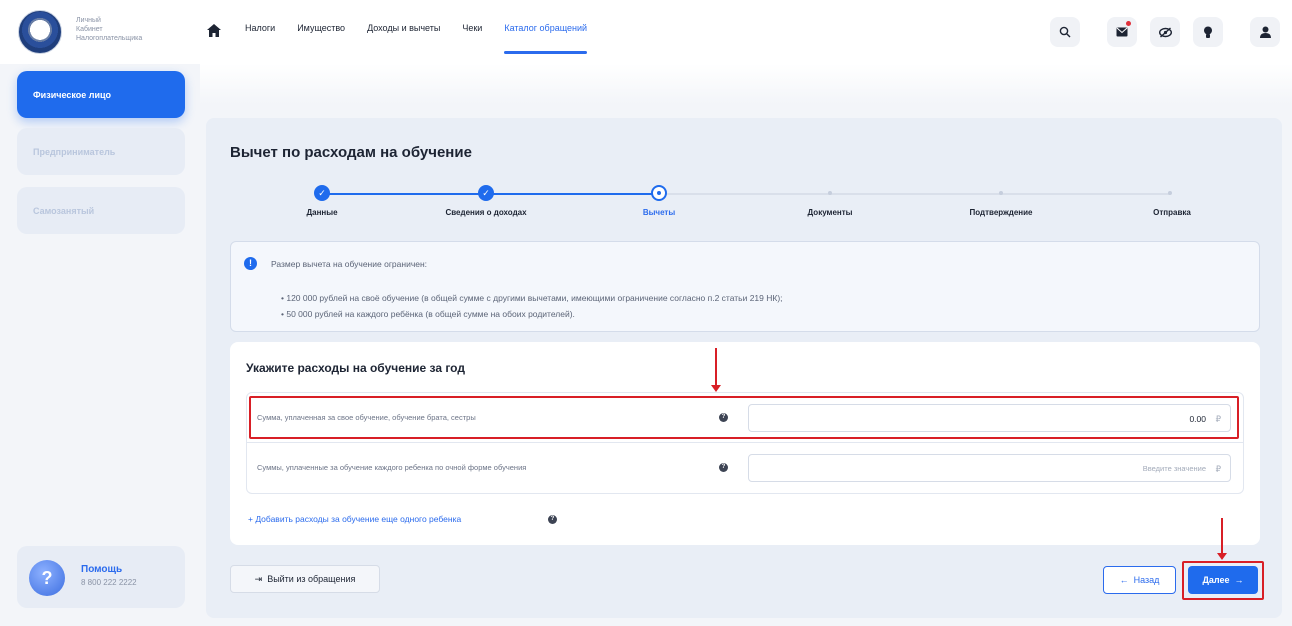 Image resolution: width=1292 pixels, height=626 pixels. What do you see at coordinates (89, 29) in the screenshot?
I see `logo-line-2: Кабинет` at bounding box center [89, 29].